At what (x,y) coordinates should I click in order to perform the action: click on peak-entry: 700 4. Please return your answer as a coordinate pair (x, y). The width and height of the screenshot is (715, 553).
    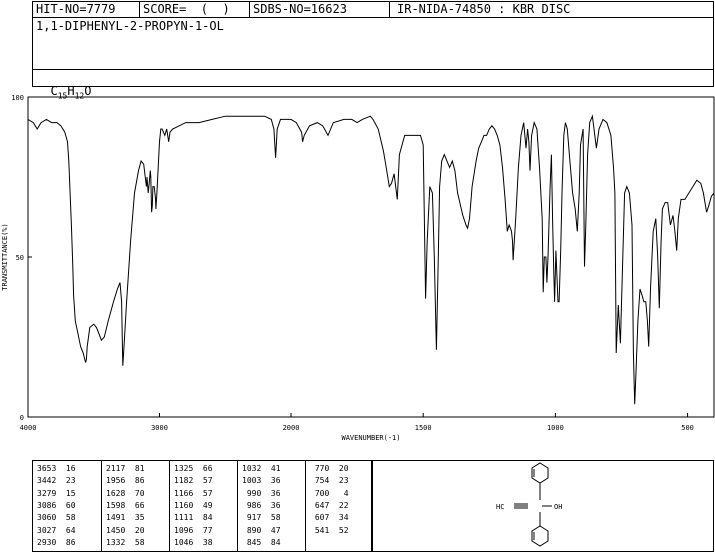
    Looking at the image, I should click on (329, 493).